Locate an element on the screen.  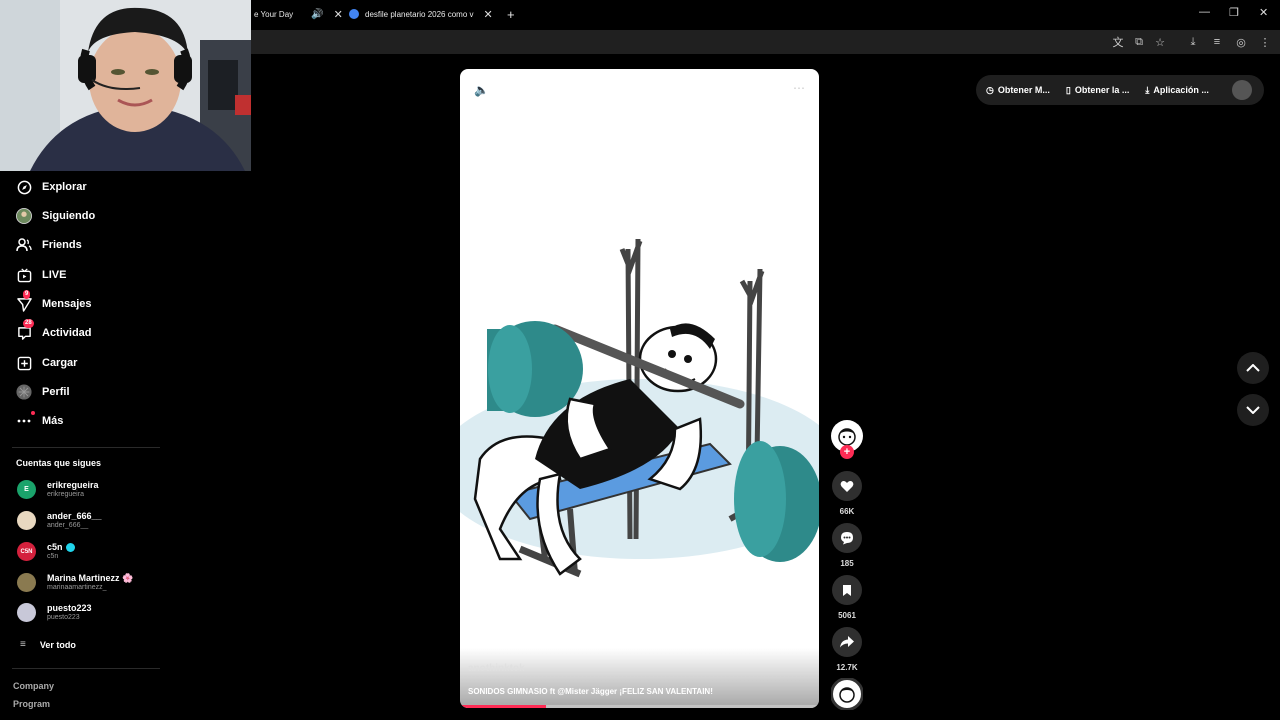
avatar: E is located at coordinates (26, 489).